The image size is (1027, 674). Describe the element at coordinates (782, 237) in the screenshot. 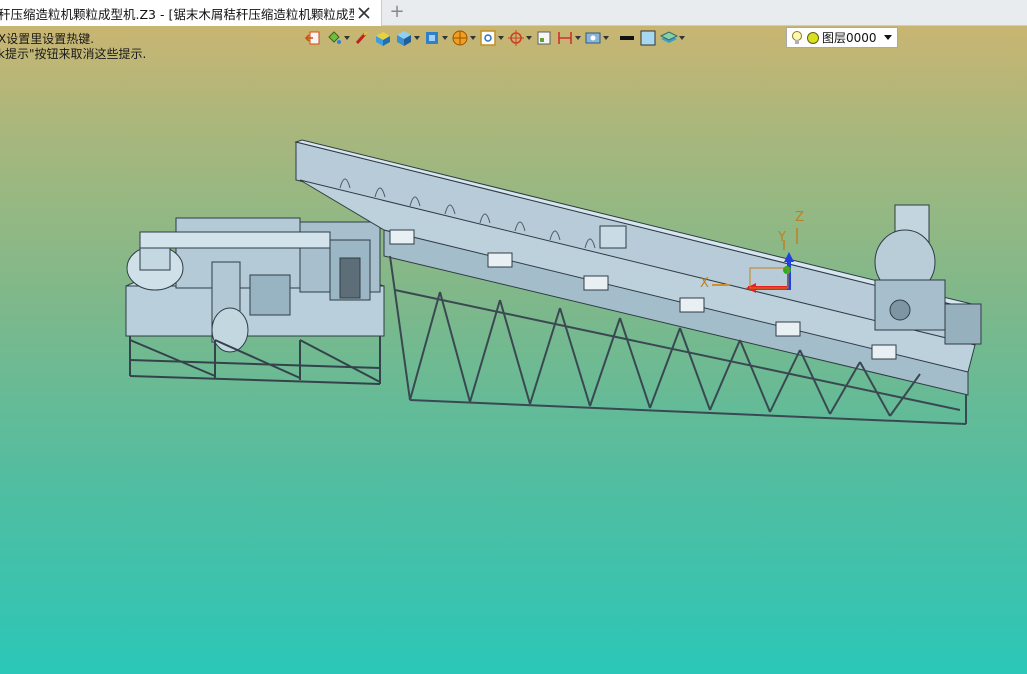

I see `axis-y-label: Y` at that location.